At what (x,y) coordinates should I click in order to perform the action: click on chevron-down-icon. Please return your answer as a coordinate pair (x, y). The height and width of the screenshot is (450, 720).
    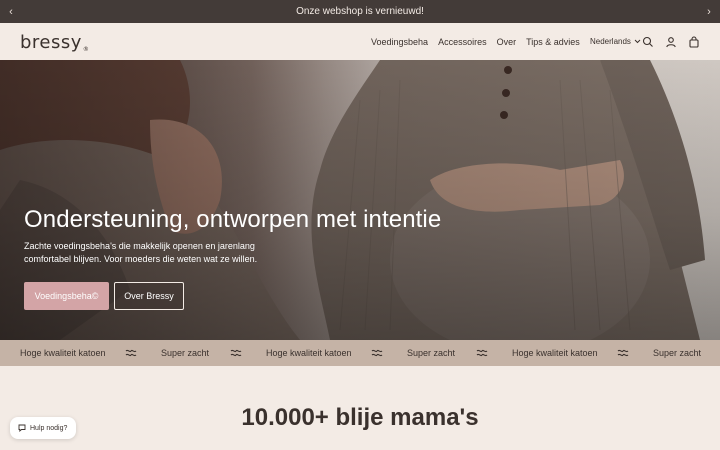
    Looking at the image, I should click on (637, 41).